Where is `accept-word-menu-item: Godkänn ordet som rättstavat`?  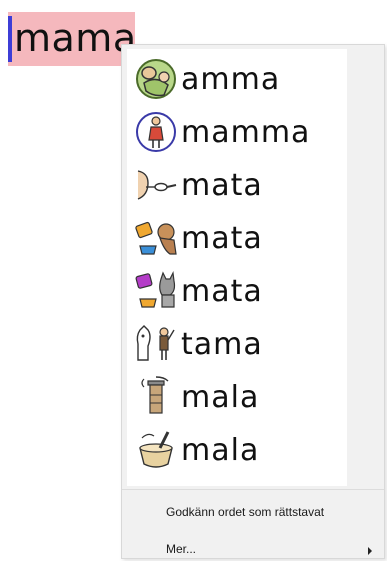 accept-word-menu-item: Godkänn ordet som rättstavat is located at coordinates (245, 512).